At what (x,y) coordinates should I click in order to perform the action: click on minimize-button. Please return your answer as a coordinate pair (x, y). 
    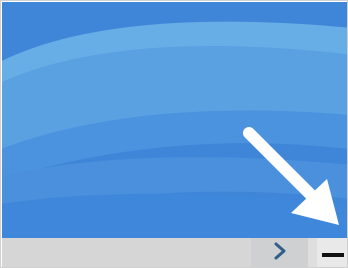
    Looking at the image, I should click on (332, 252).